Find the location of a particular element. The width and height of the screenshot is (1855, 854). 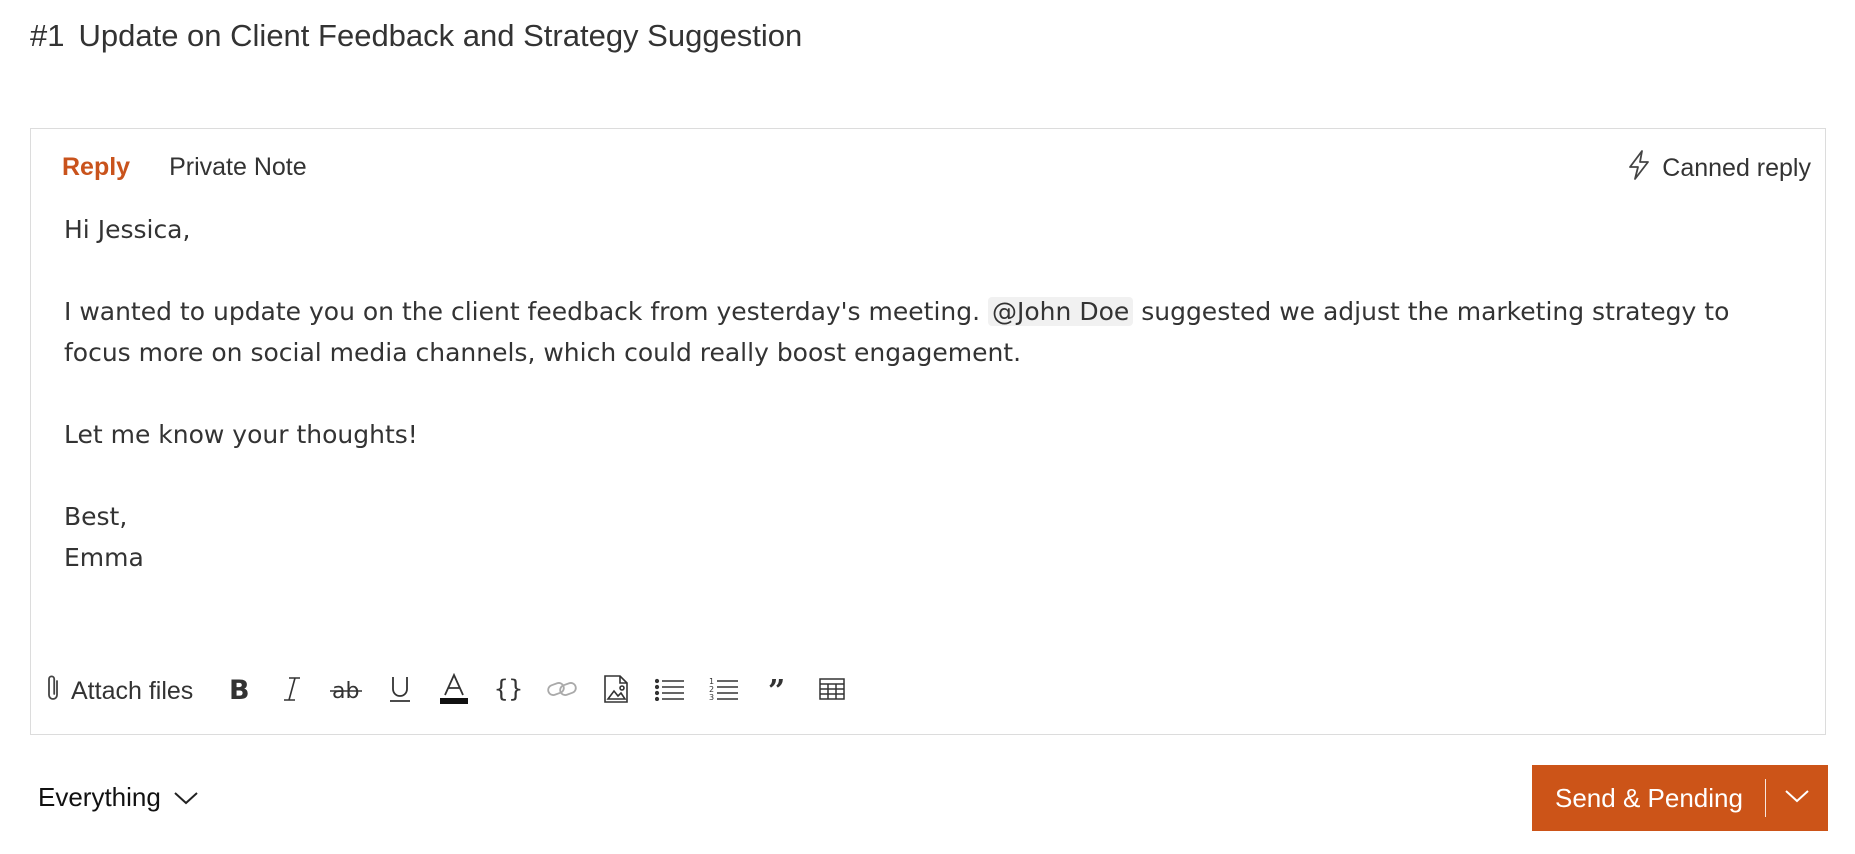

strikethrough-icon: ab is located at coordinates (346, 691).